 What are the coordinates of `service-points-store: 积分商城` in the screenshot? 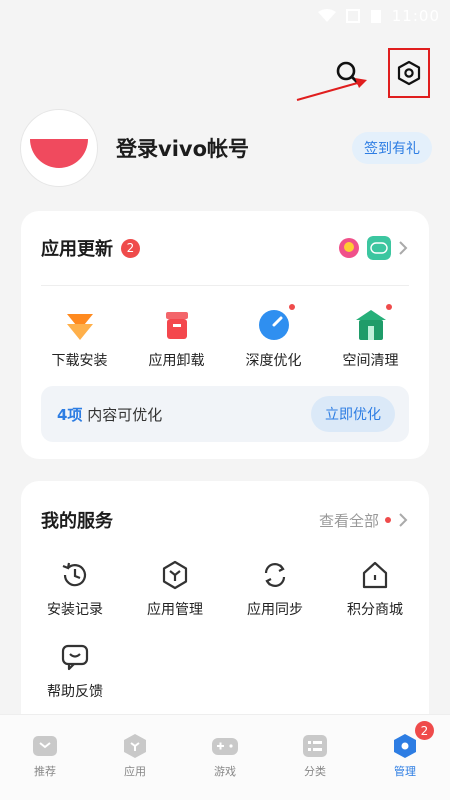 It's located at (375, 589).